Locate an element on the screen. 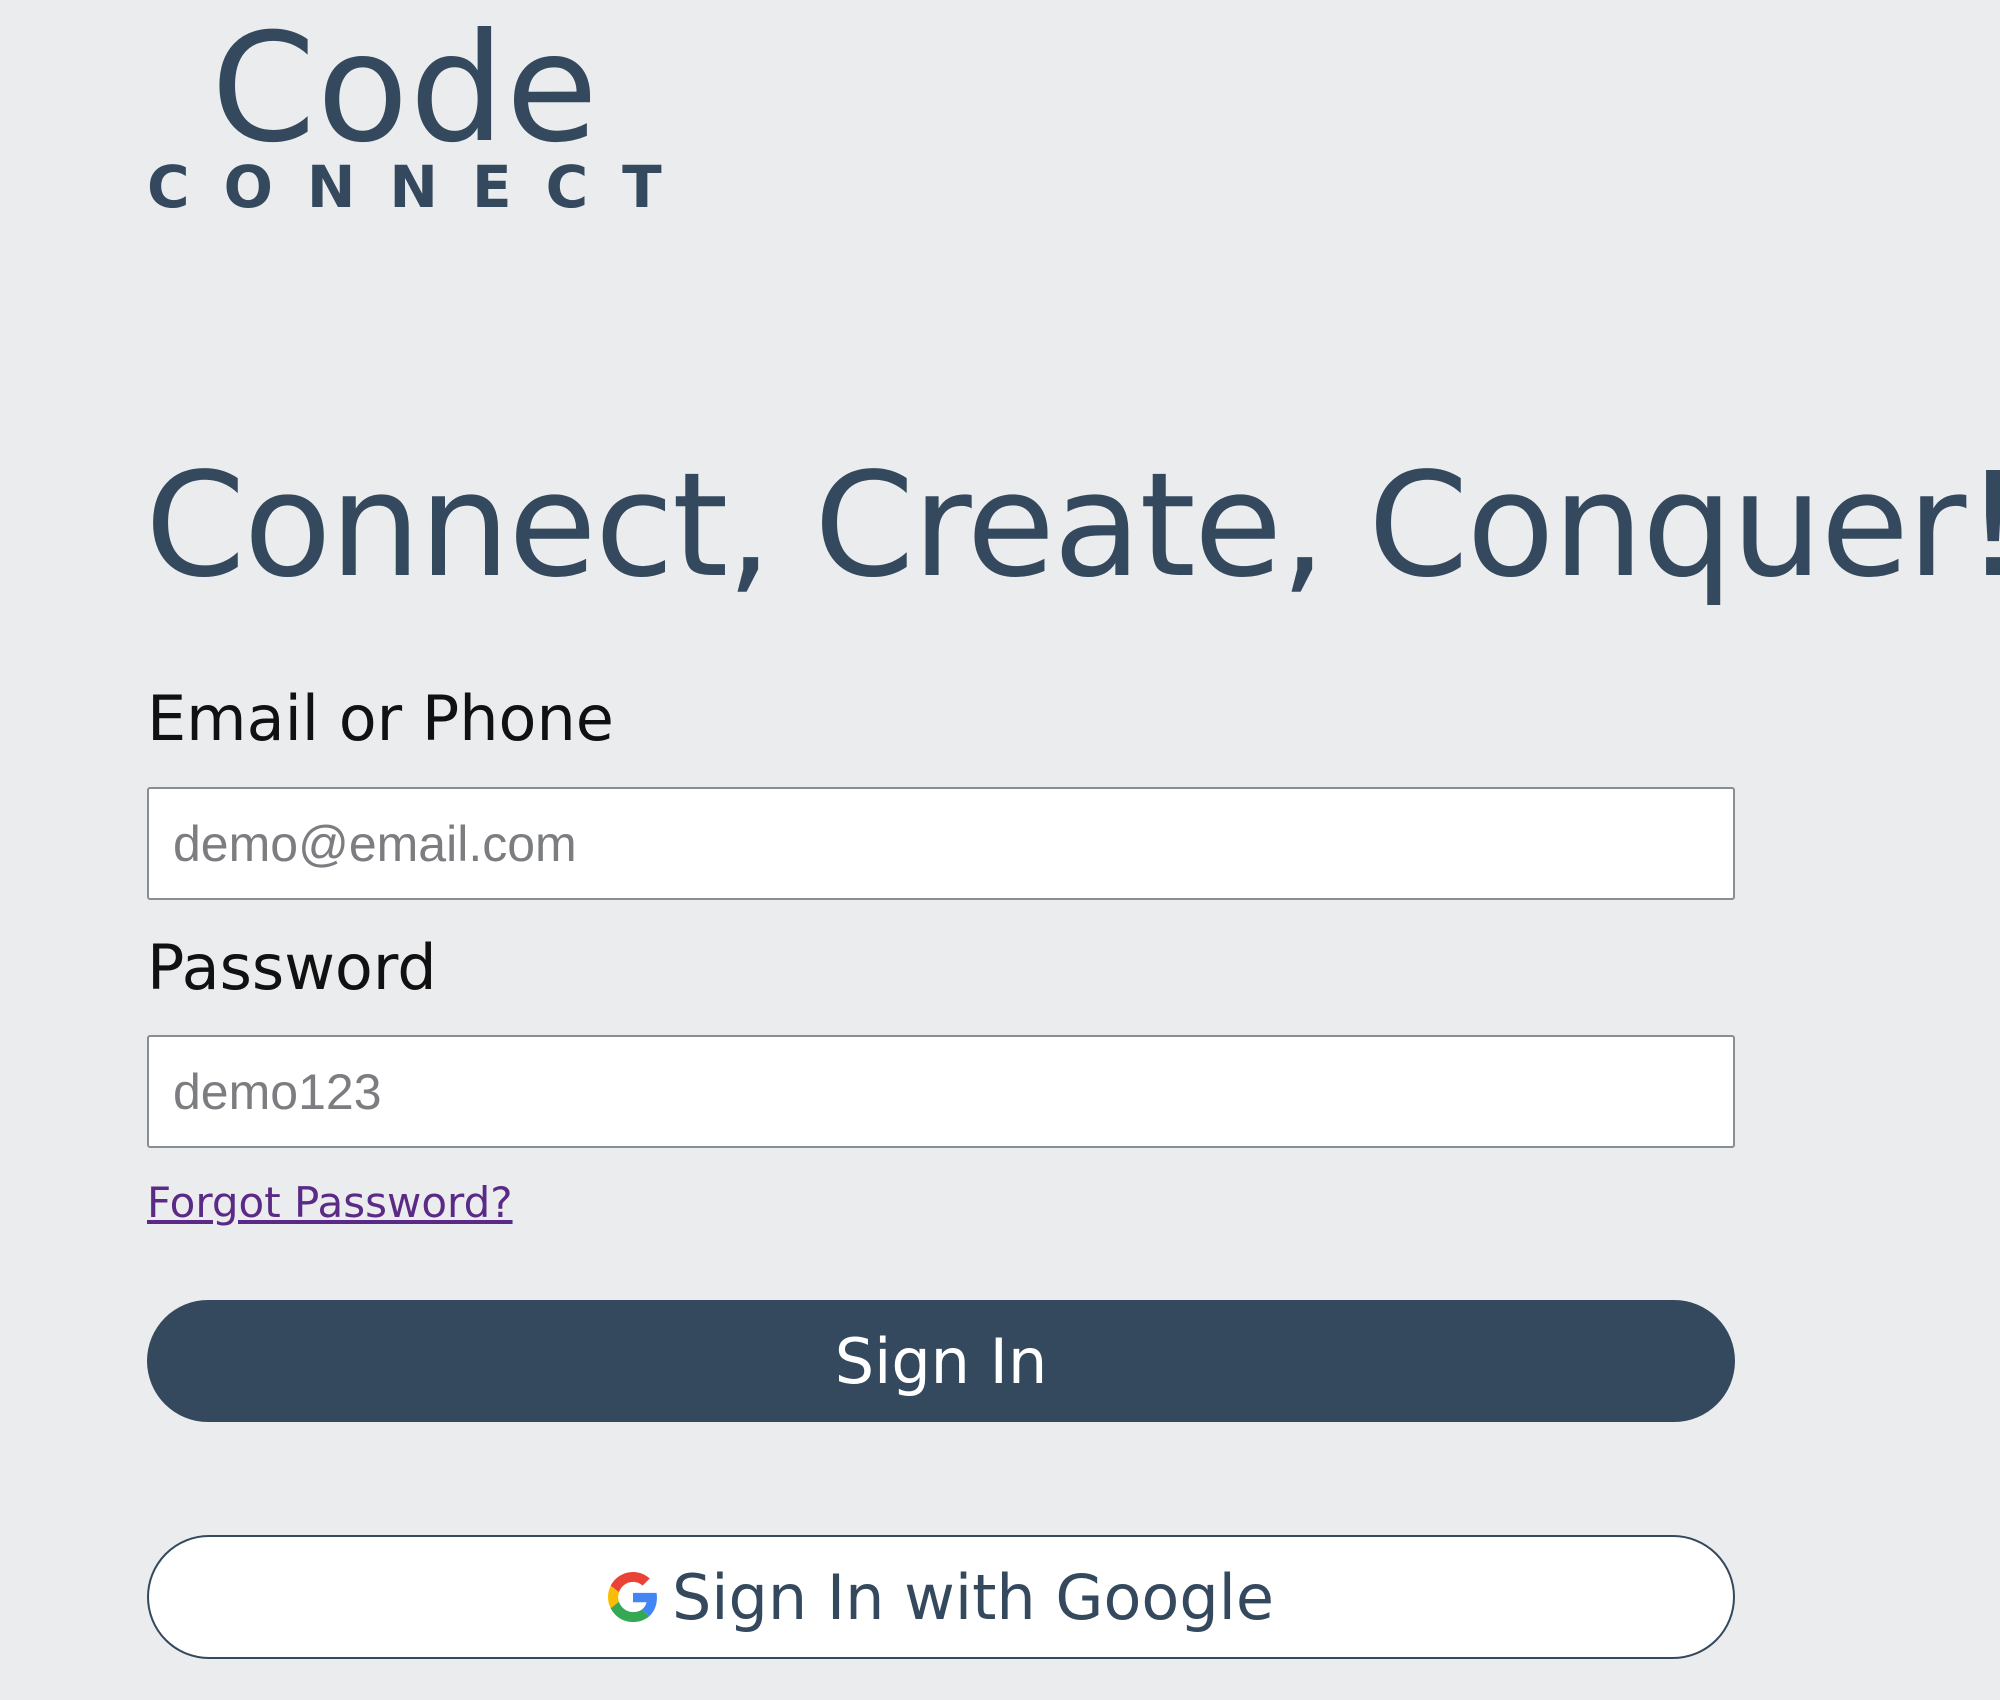  google-sign-in-label: Sign In with Google is located at coordinates (973, 1597).